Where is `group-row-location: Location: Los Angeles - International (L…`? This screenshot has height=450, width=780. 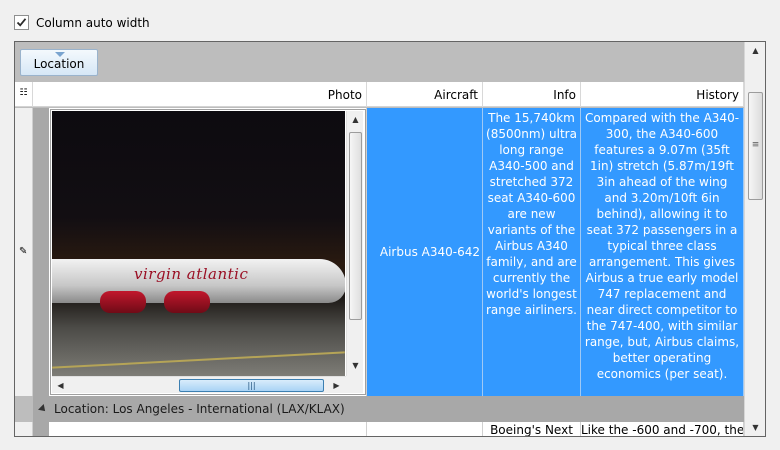 group-row-location: Location: Los Angeles - International (L… is located at coordinates (388, 409).